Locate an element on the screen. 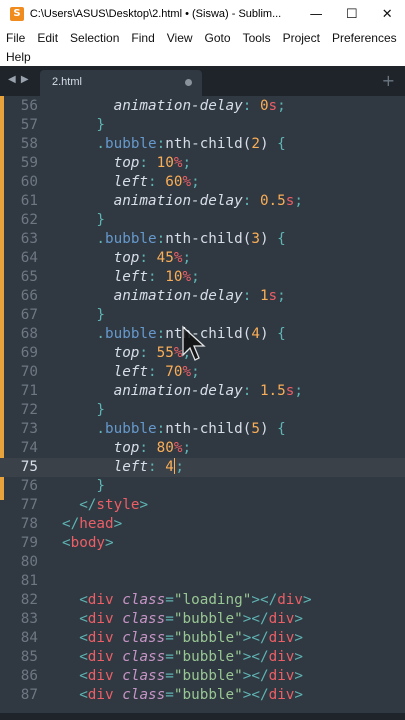 This screenshot has width=405, height=720. code-line: 76} is located at coordinates (202, 486).